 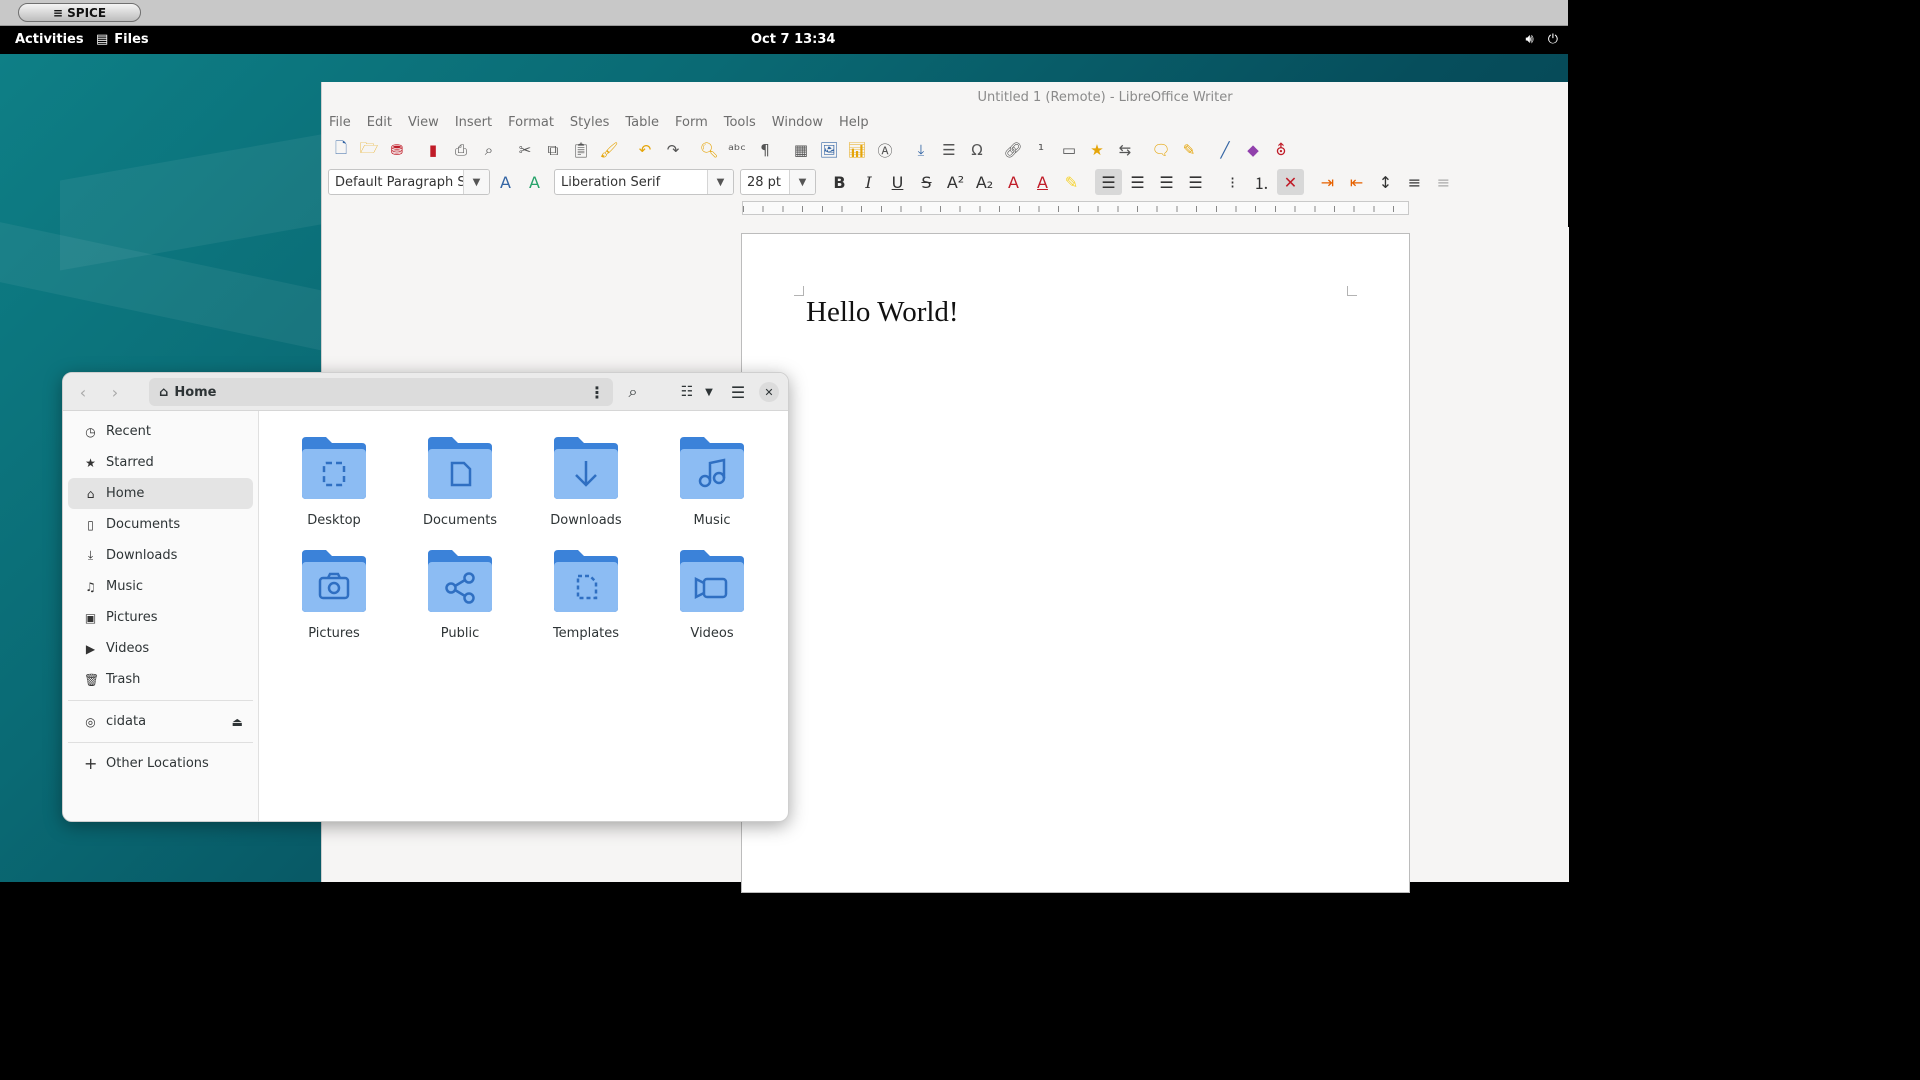 What do you see at coordinates (955, 182) in the screenshot?
I see `superscript-icon: A²` at bounding box center [955, 182].